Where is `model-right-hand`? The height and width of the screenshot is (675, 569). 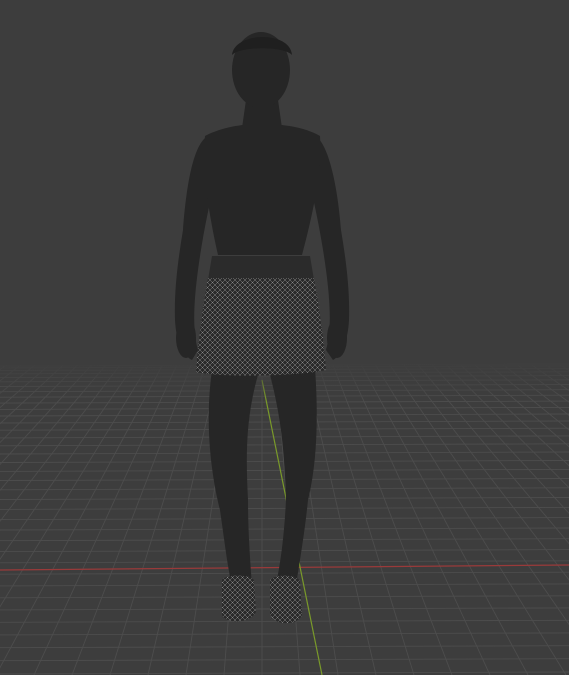 model-right-hand is located at coordinates (337, 338).